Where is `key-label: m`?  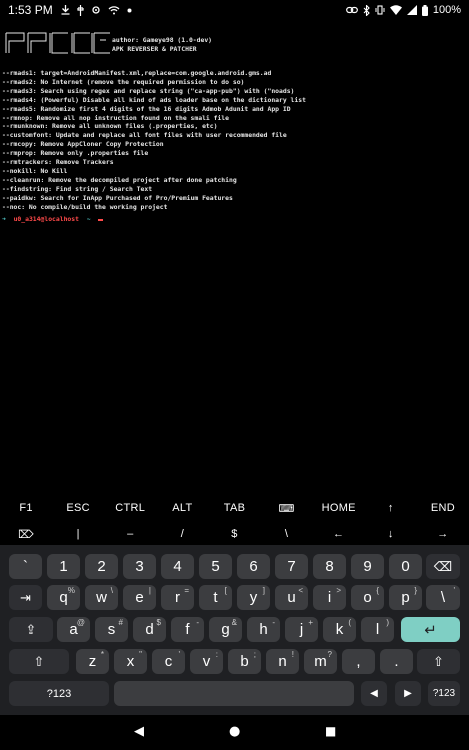
key-label: m is located at coordinates (320, 661).